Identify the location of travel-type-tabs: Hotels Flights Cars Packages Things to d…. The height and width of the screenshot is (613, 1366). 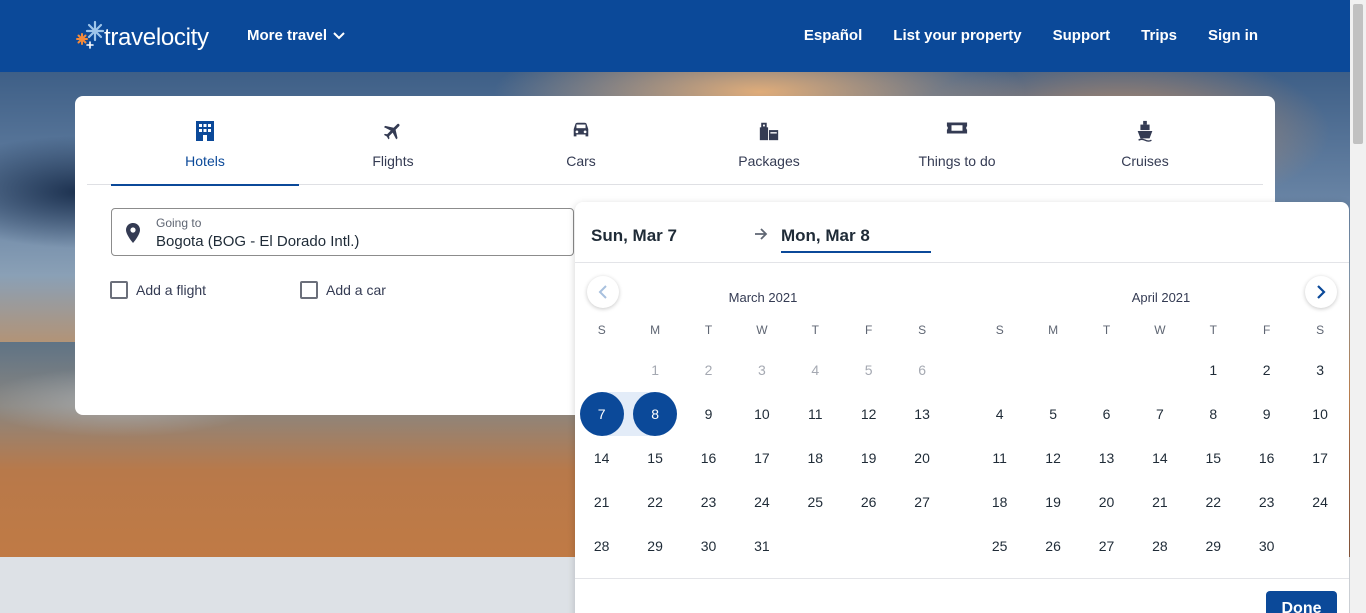
(675, 141).